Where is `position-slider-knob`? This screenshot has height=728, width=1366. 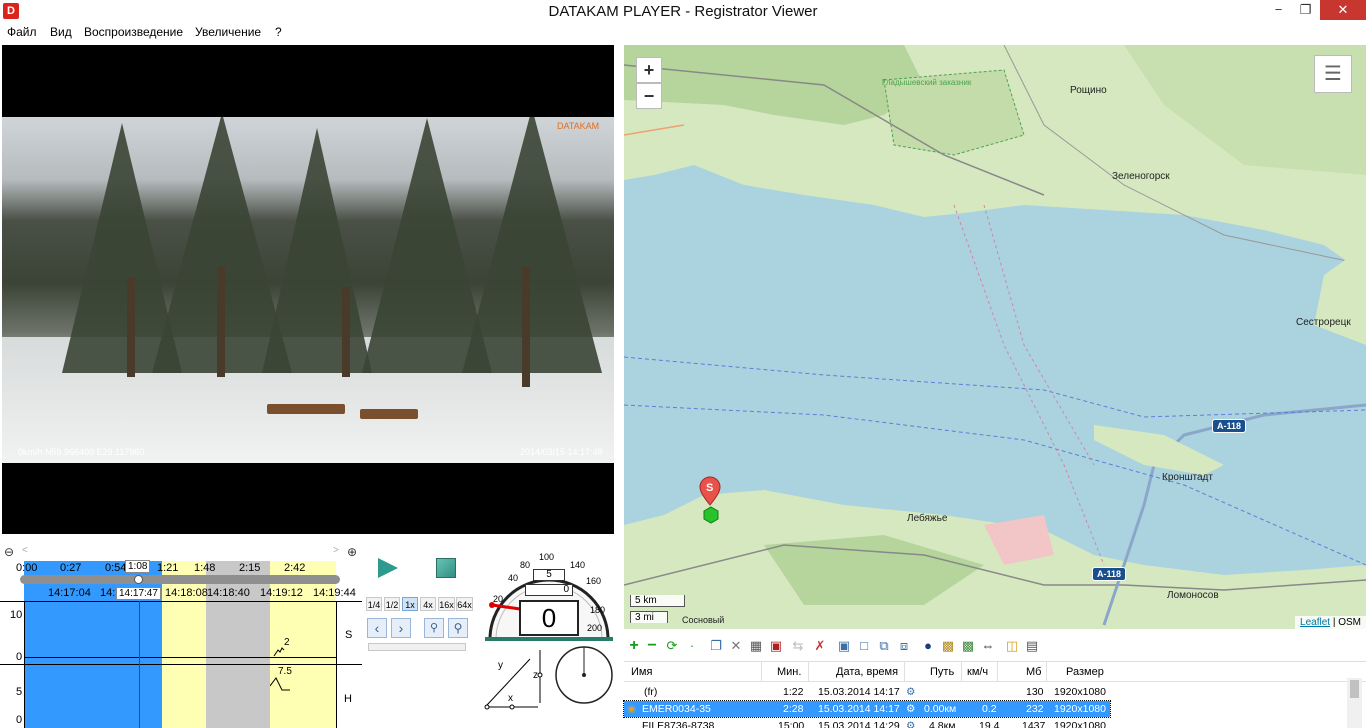
position-slider-knob is located at coordinates (138, 579).